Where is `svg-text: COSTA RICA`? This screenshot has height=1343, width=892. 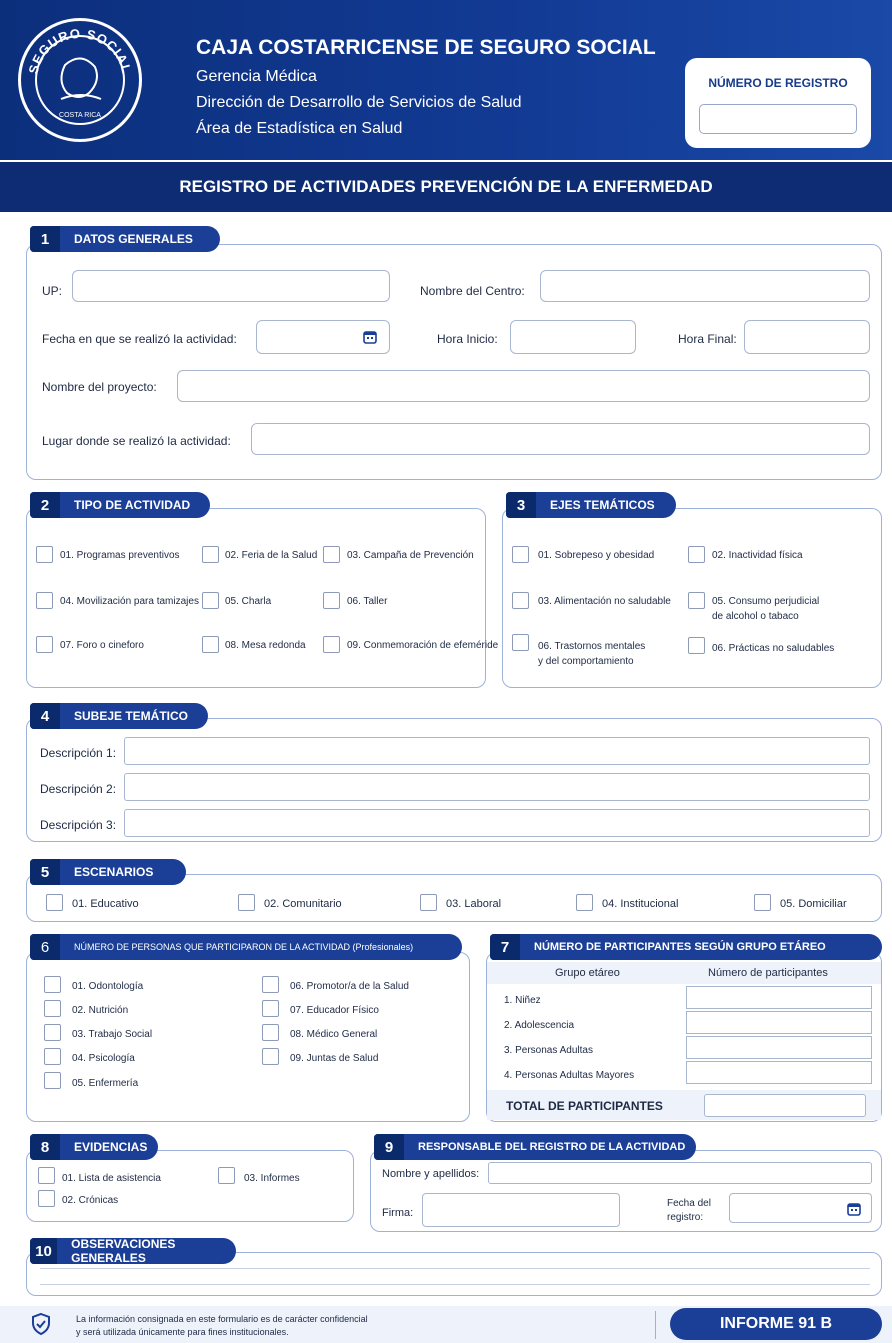
svg-text: COSTA RICA is located at coordinates (80, 115).